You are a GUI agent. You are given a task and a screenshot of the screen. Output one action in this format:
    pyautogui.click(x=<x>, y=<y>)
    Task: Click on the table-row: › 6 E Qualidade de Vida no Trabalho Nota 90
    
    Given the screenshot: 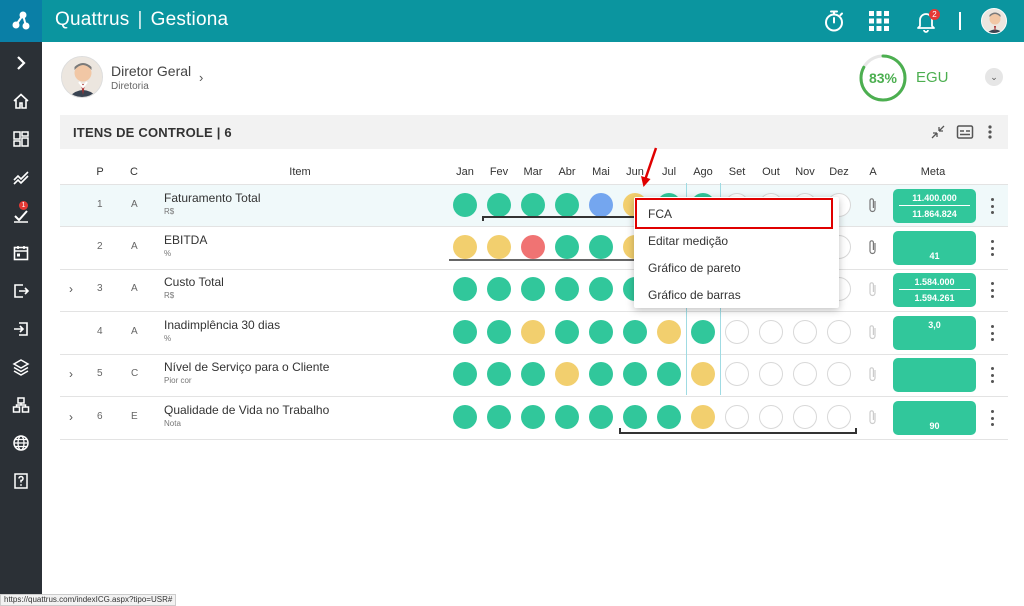 What is the action you would take?
    pyautogui.click(x=534, y=418)
    